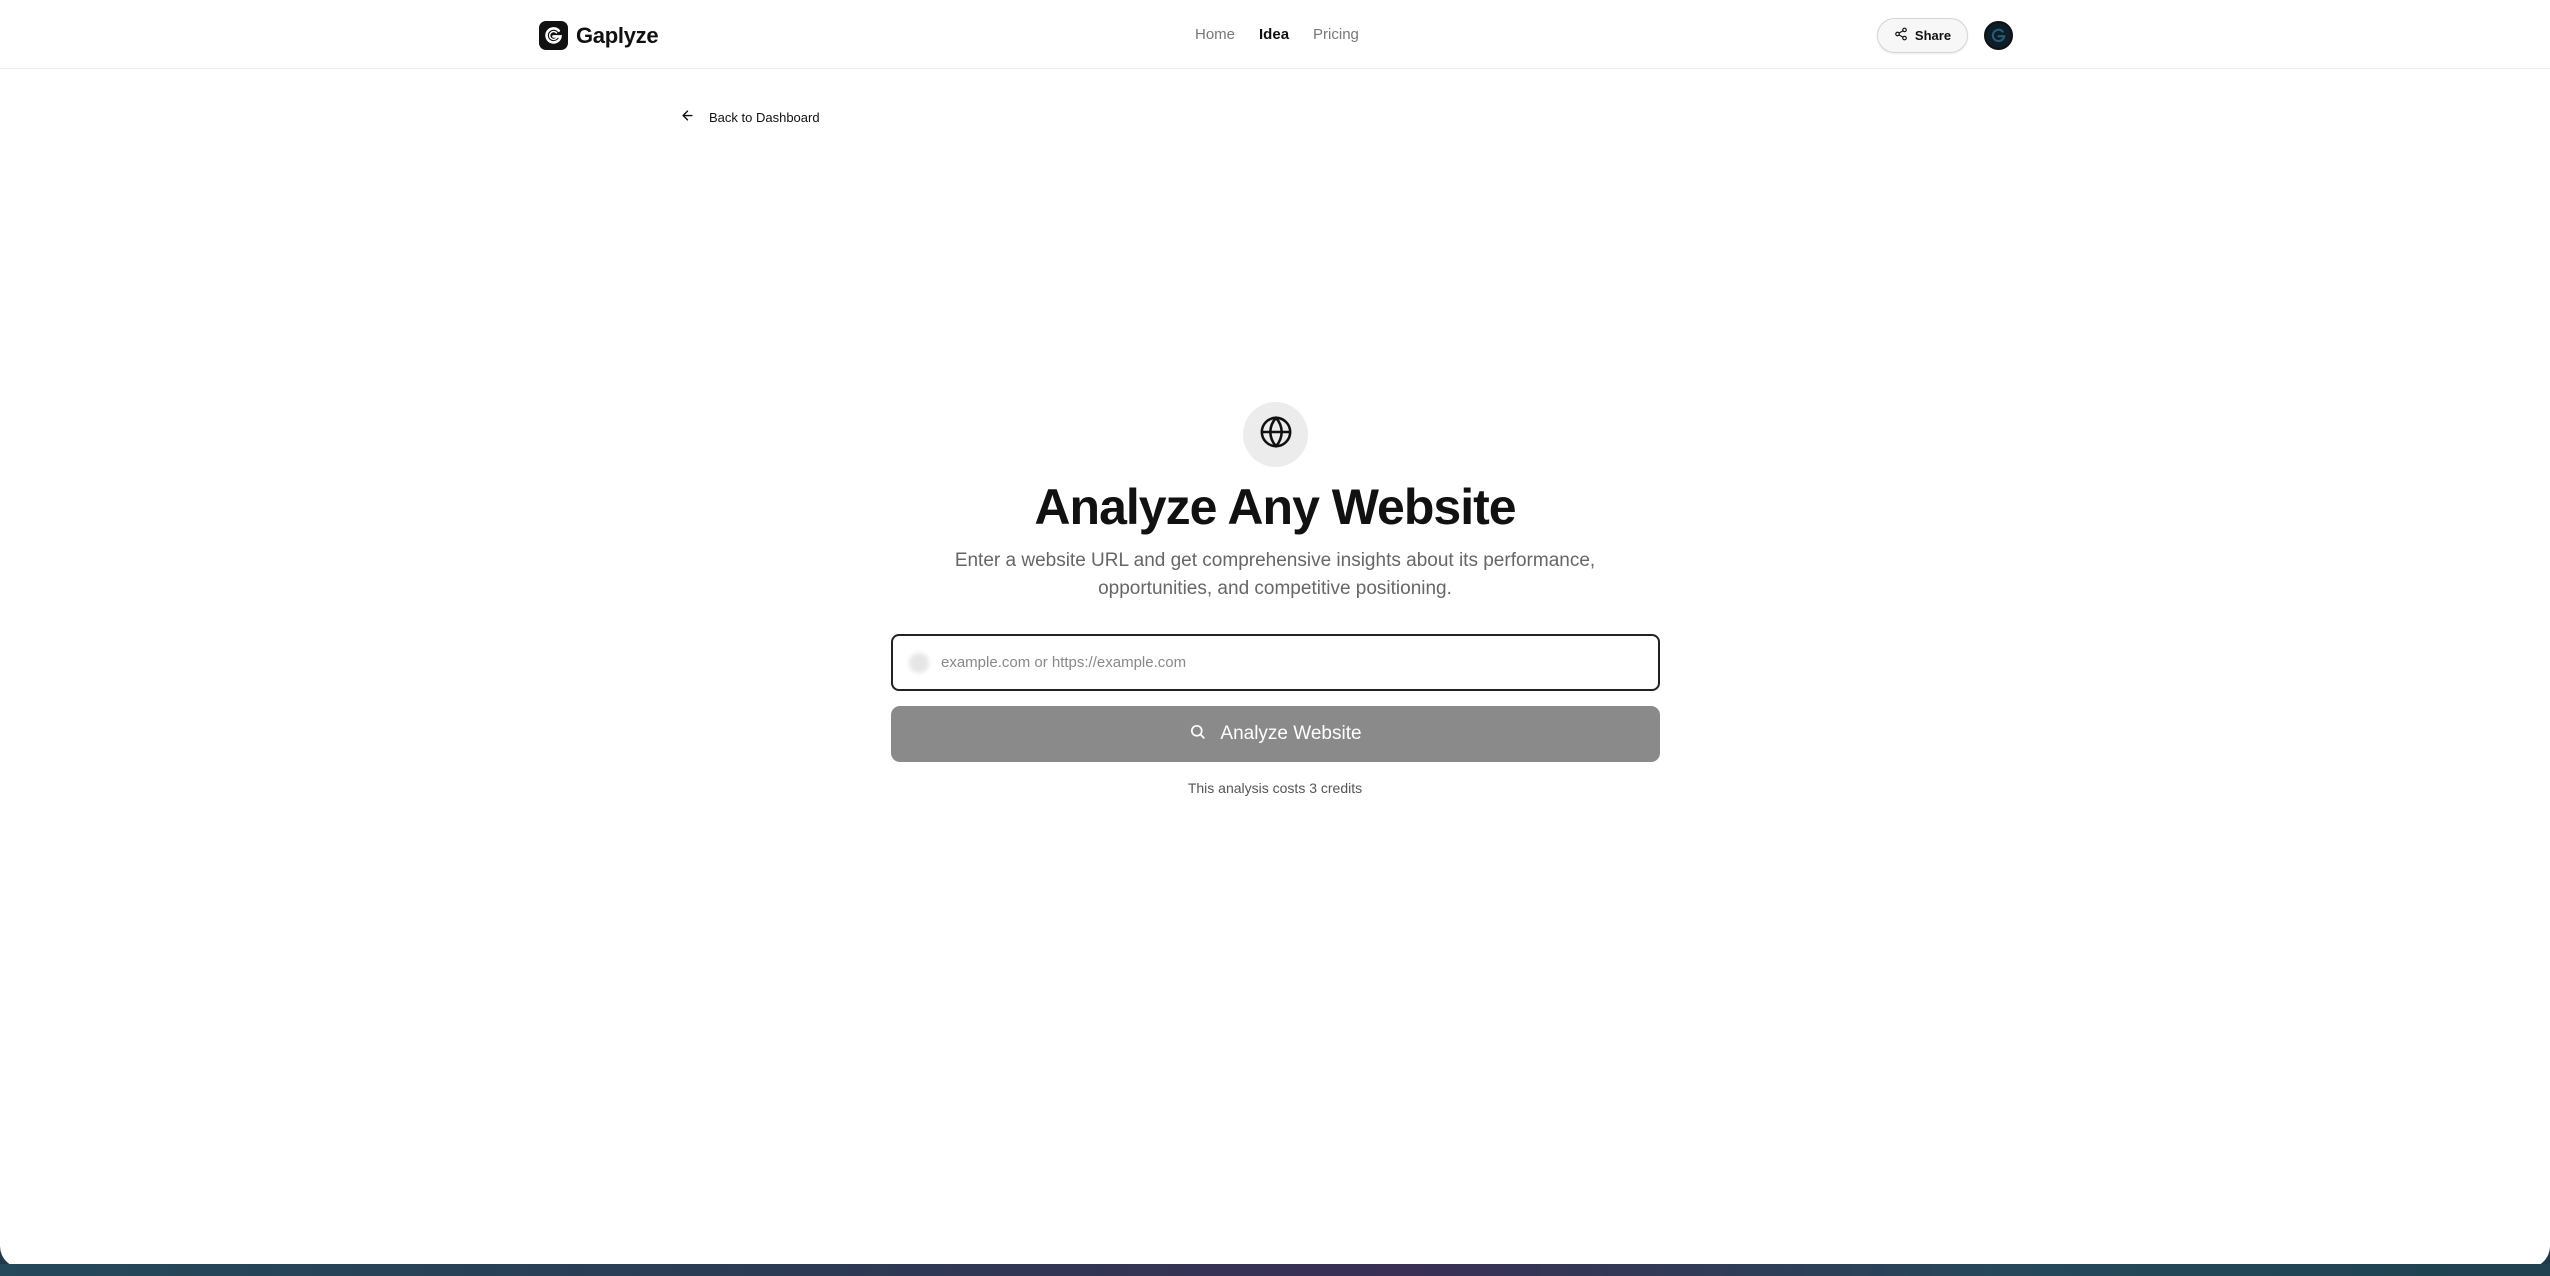 The image size is (2550, 1276). I want to click on top-navbar: Gaplyze Home Idea Pricing Share, so click(1275, 34).